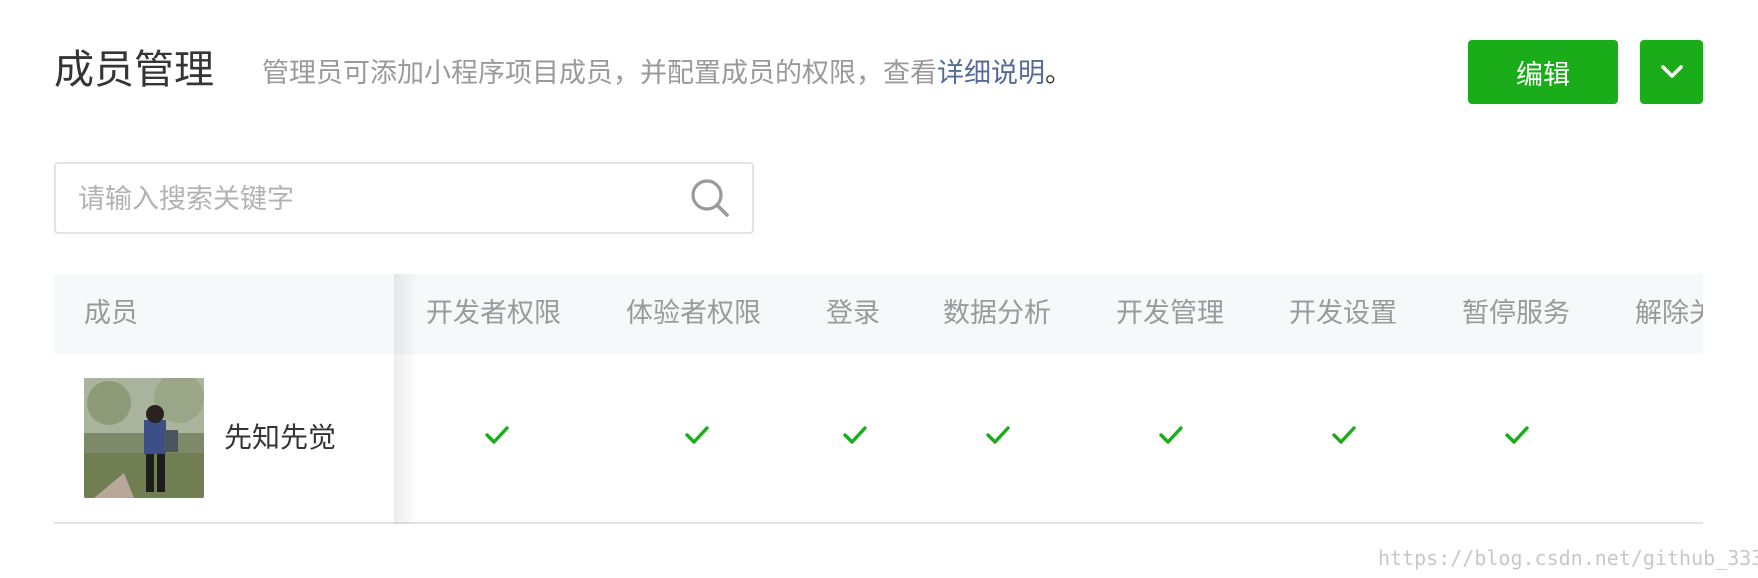 The height and width of the screenshot is (578, 1758). I want to click on search-input, so click(368, 199).